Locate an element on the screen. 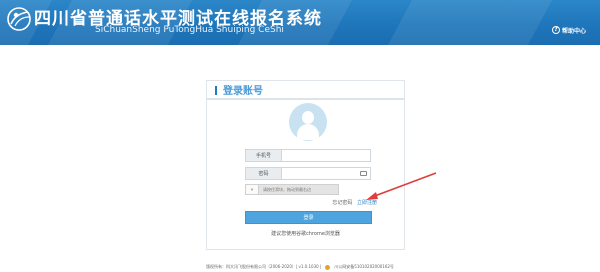  annotation-arrow-icon is located at coordinates (401, 186).